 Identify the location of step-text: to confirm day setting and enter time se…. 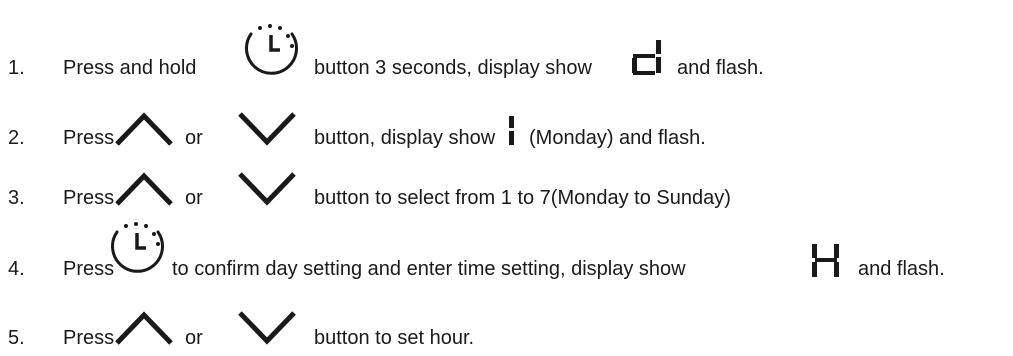
(429, 269).